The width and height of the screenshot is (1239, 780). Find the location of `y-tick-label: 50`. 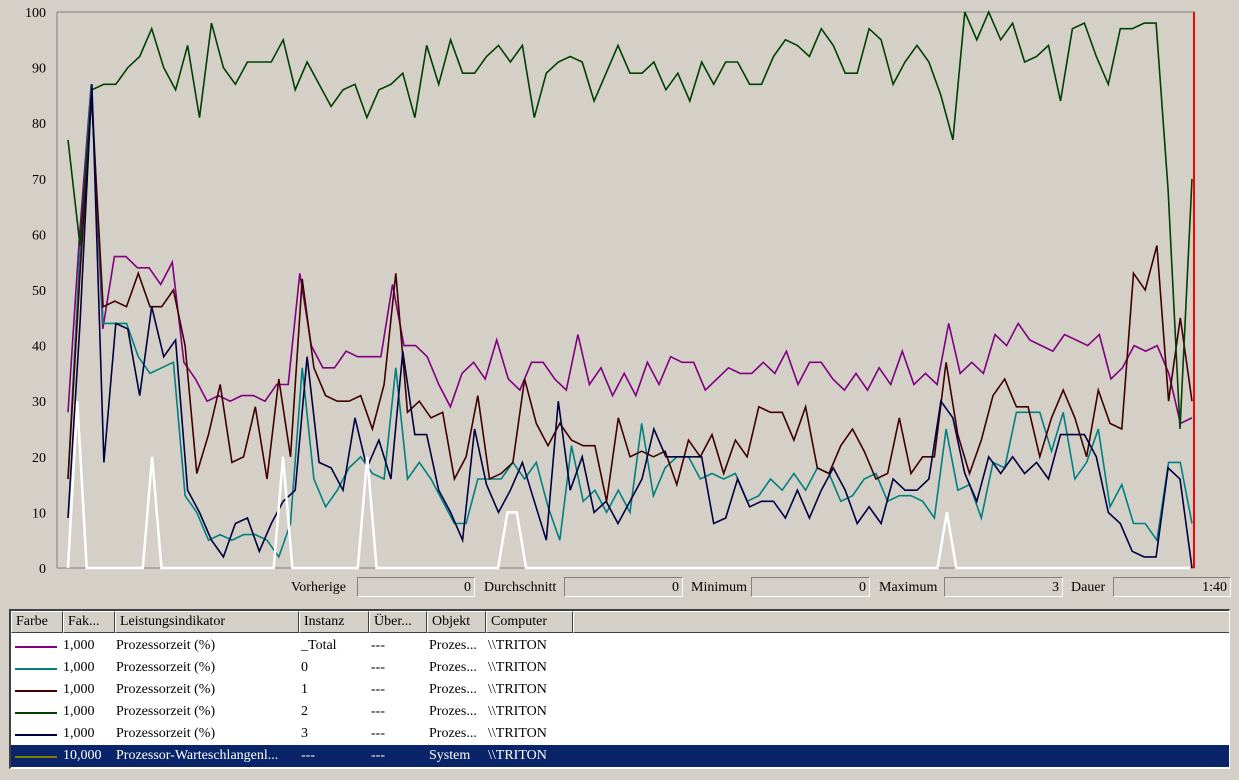

y-tick-label: 50 is located at coordinates (39, 291).